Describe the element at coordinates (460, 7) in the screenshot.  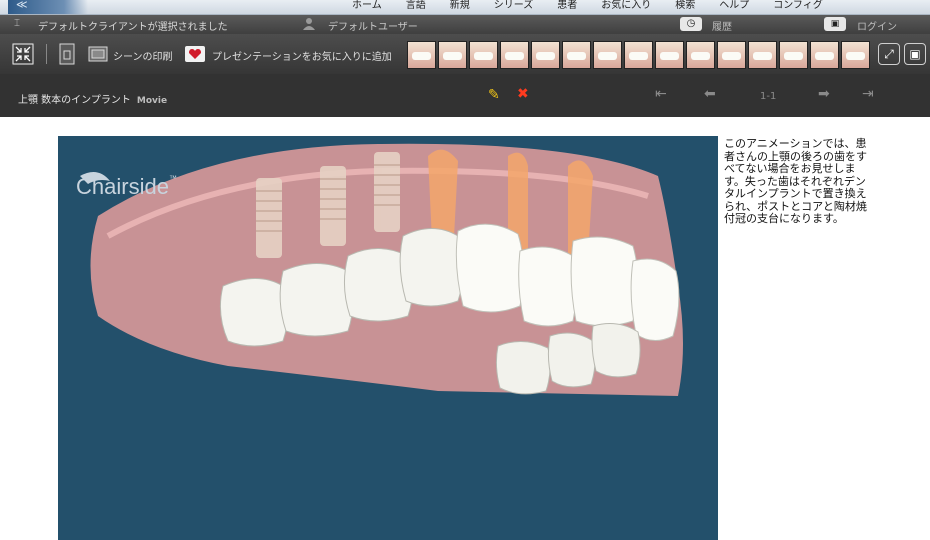
I see `menu-new: 新規` at that location.